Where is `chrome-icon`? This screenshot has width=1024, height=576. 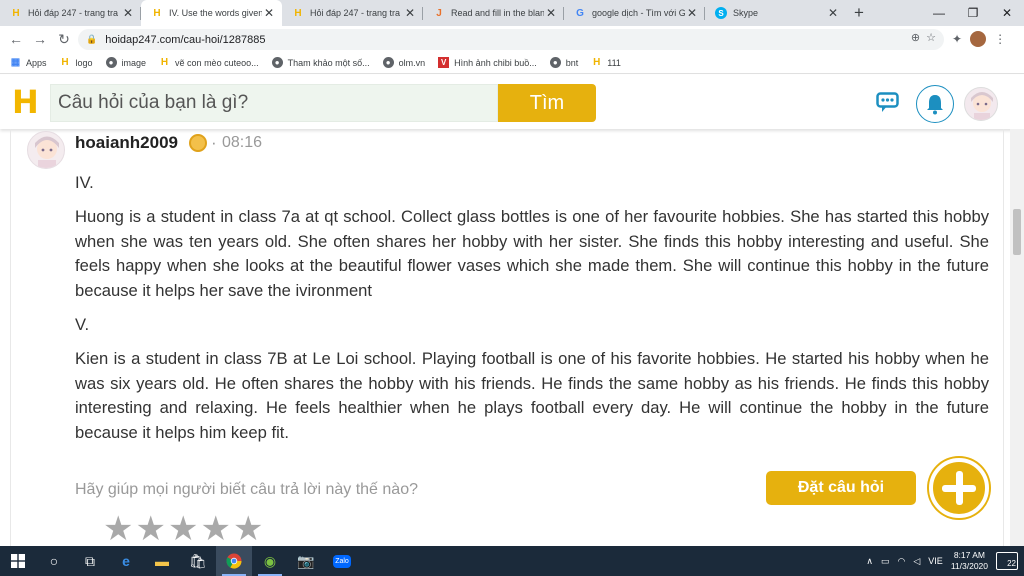
chrome-icon is located at coordinates (234, 561).